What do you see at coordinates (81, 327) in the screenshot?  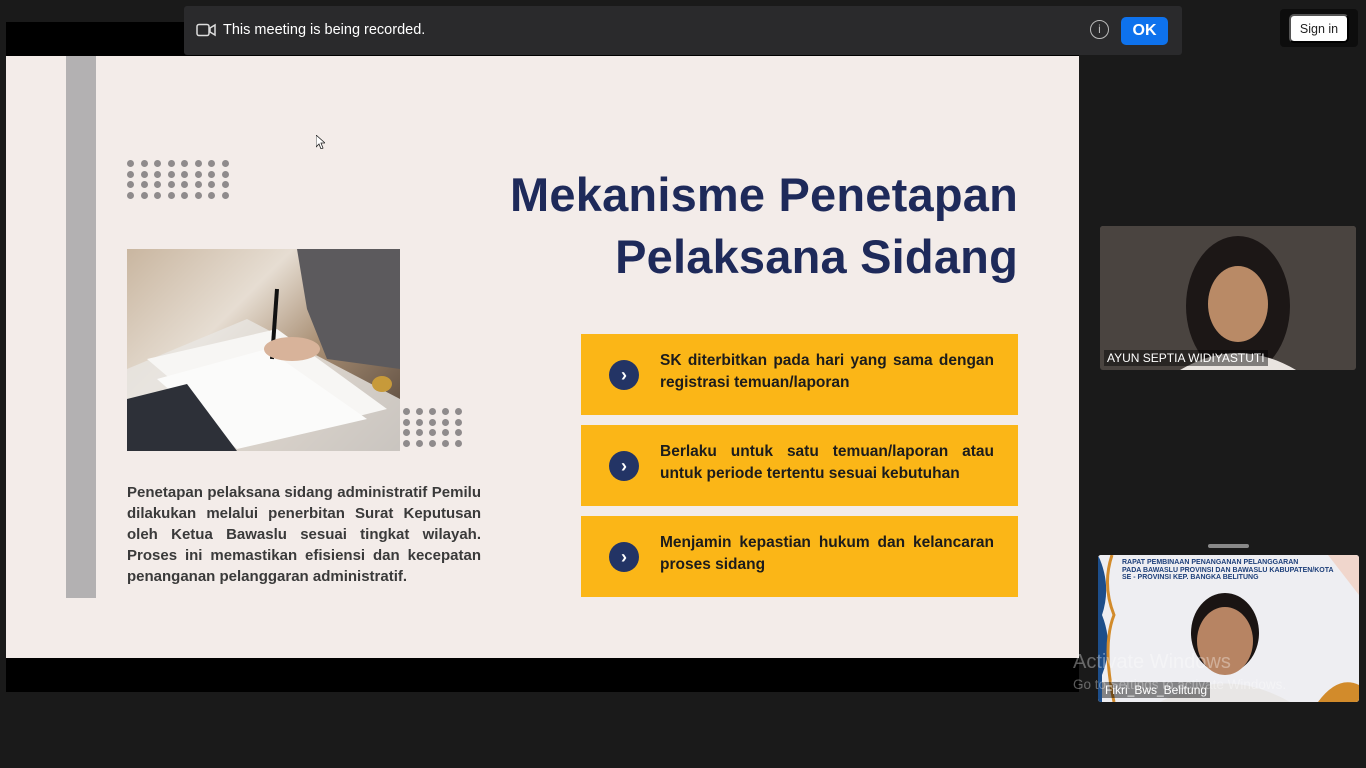 I see `slide-side-bar` at bounding box center [81, 327].